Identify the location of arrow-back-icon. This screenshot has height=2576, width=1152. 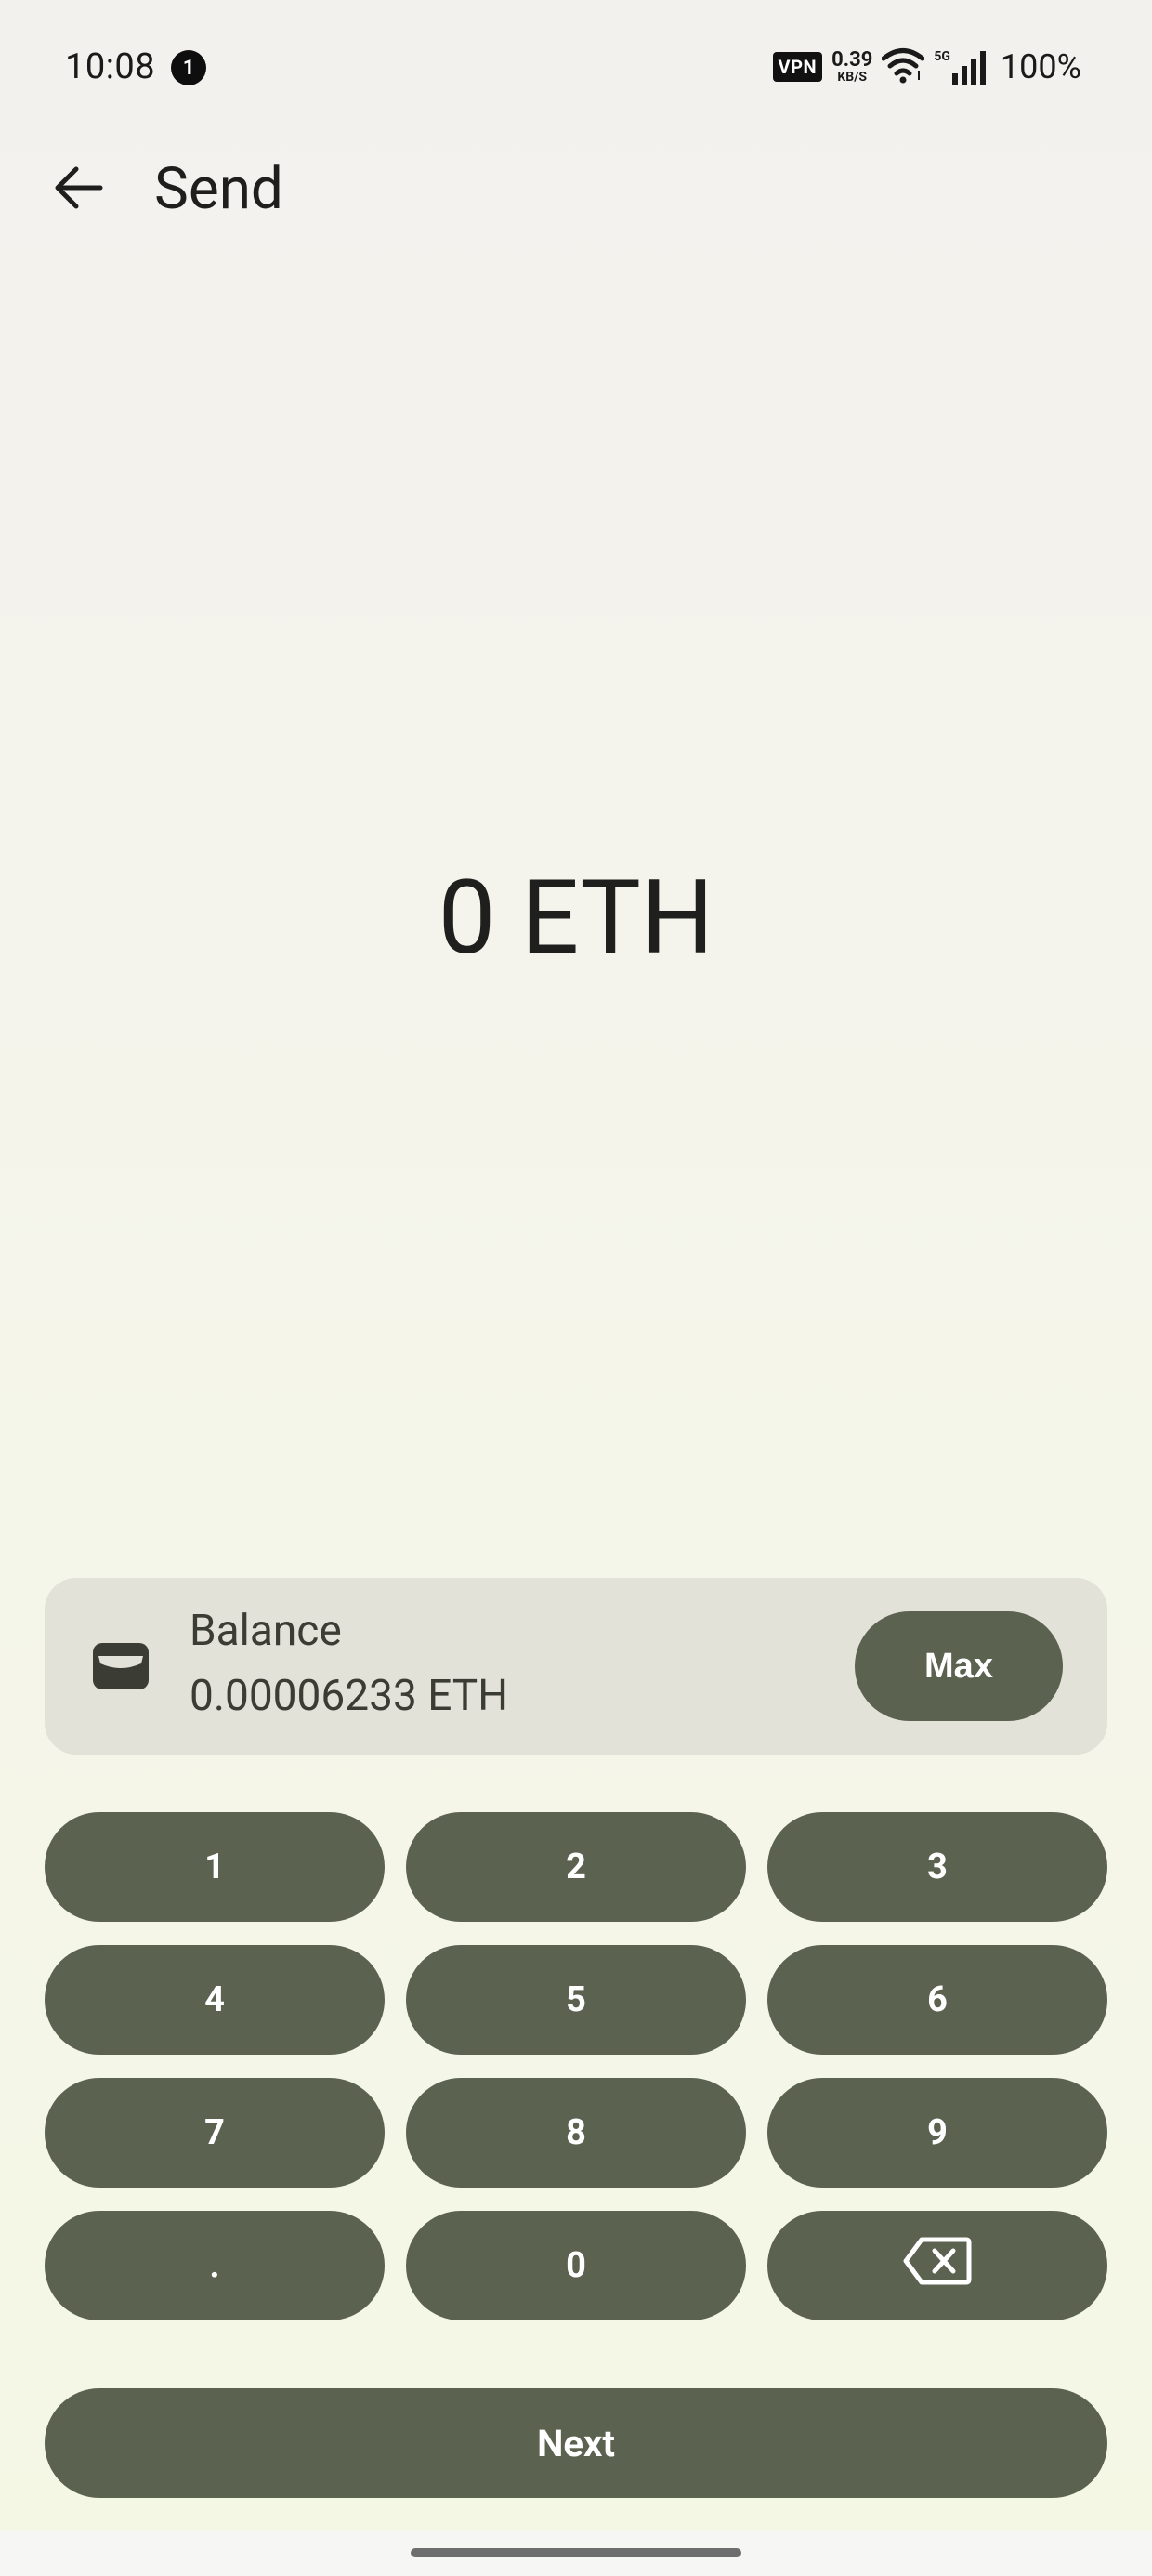
(78, 189).